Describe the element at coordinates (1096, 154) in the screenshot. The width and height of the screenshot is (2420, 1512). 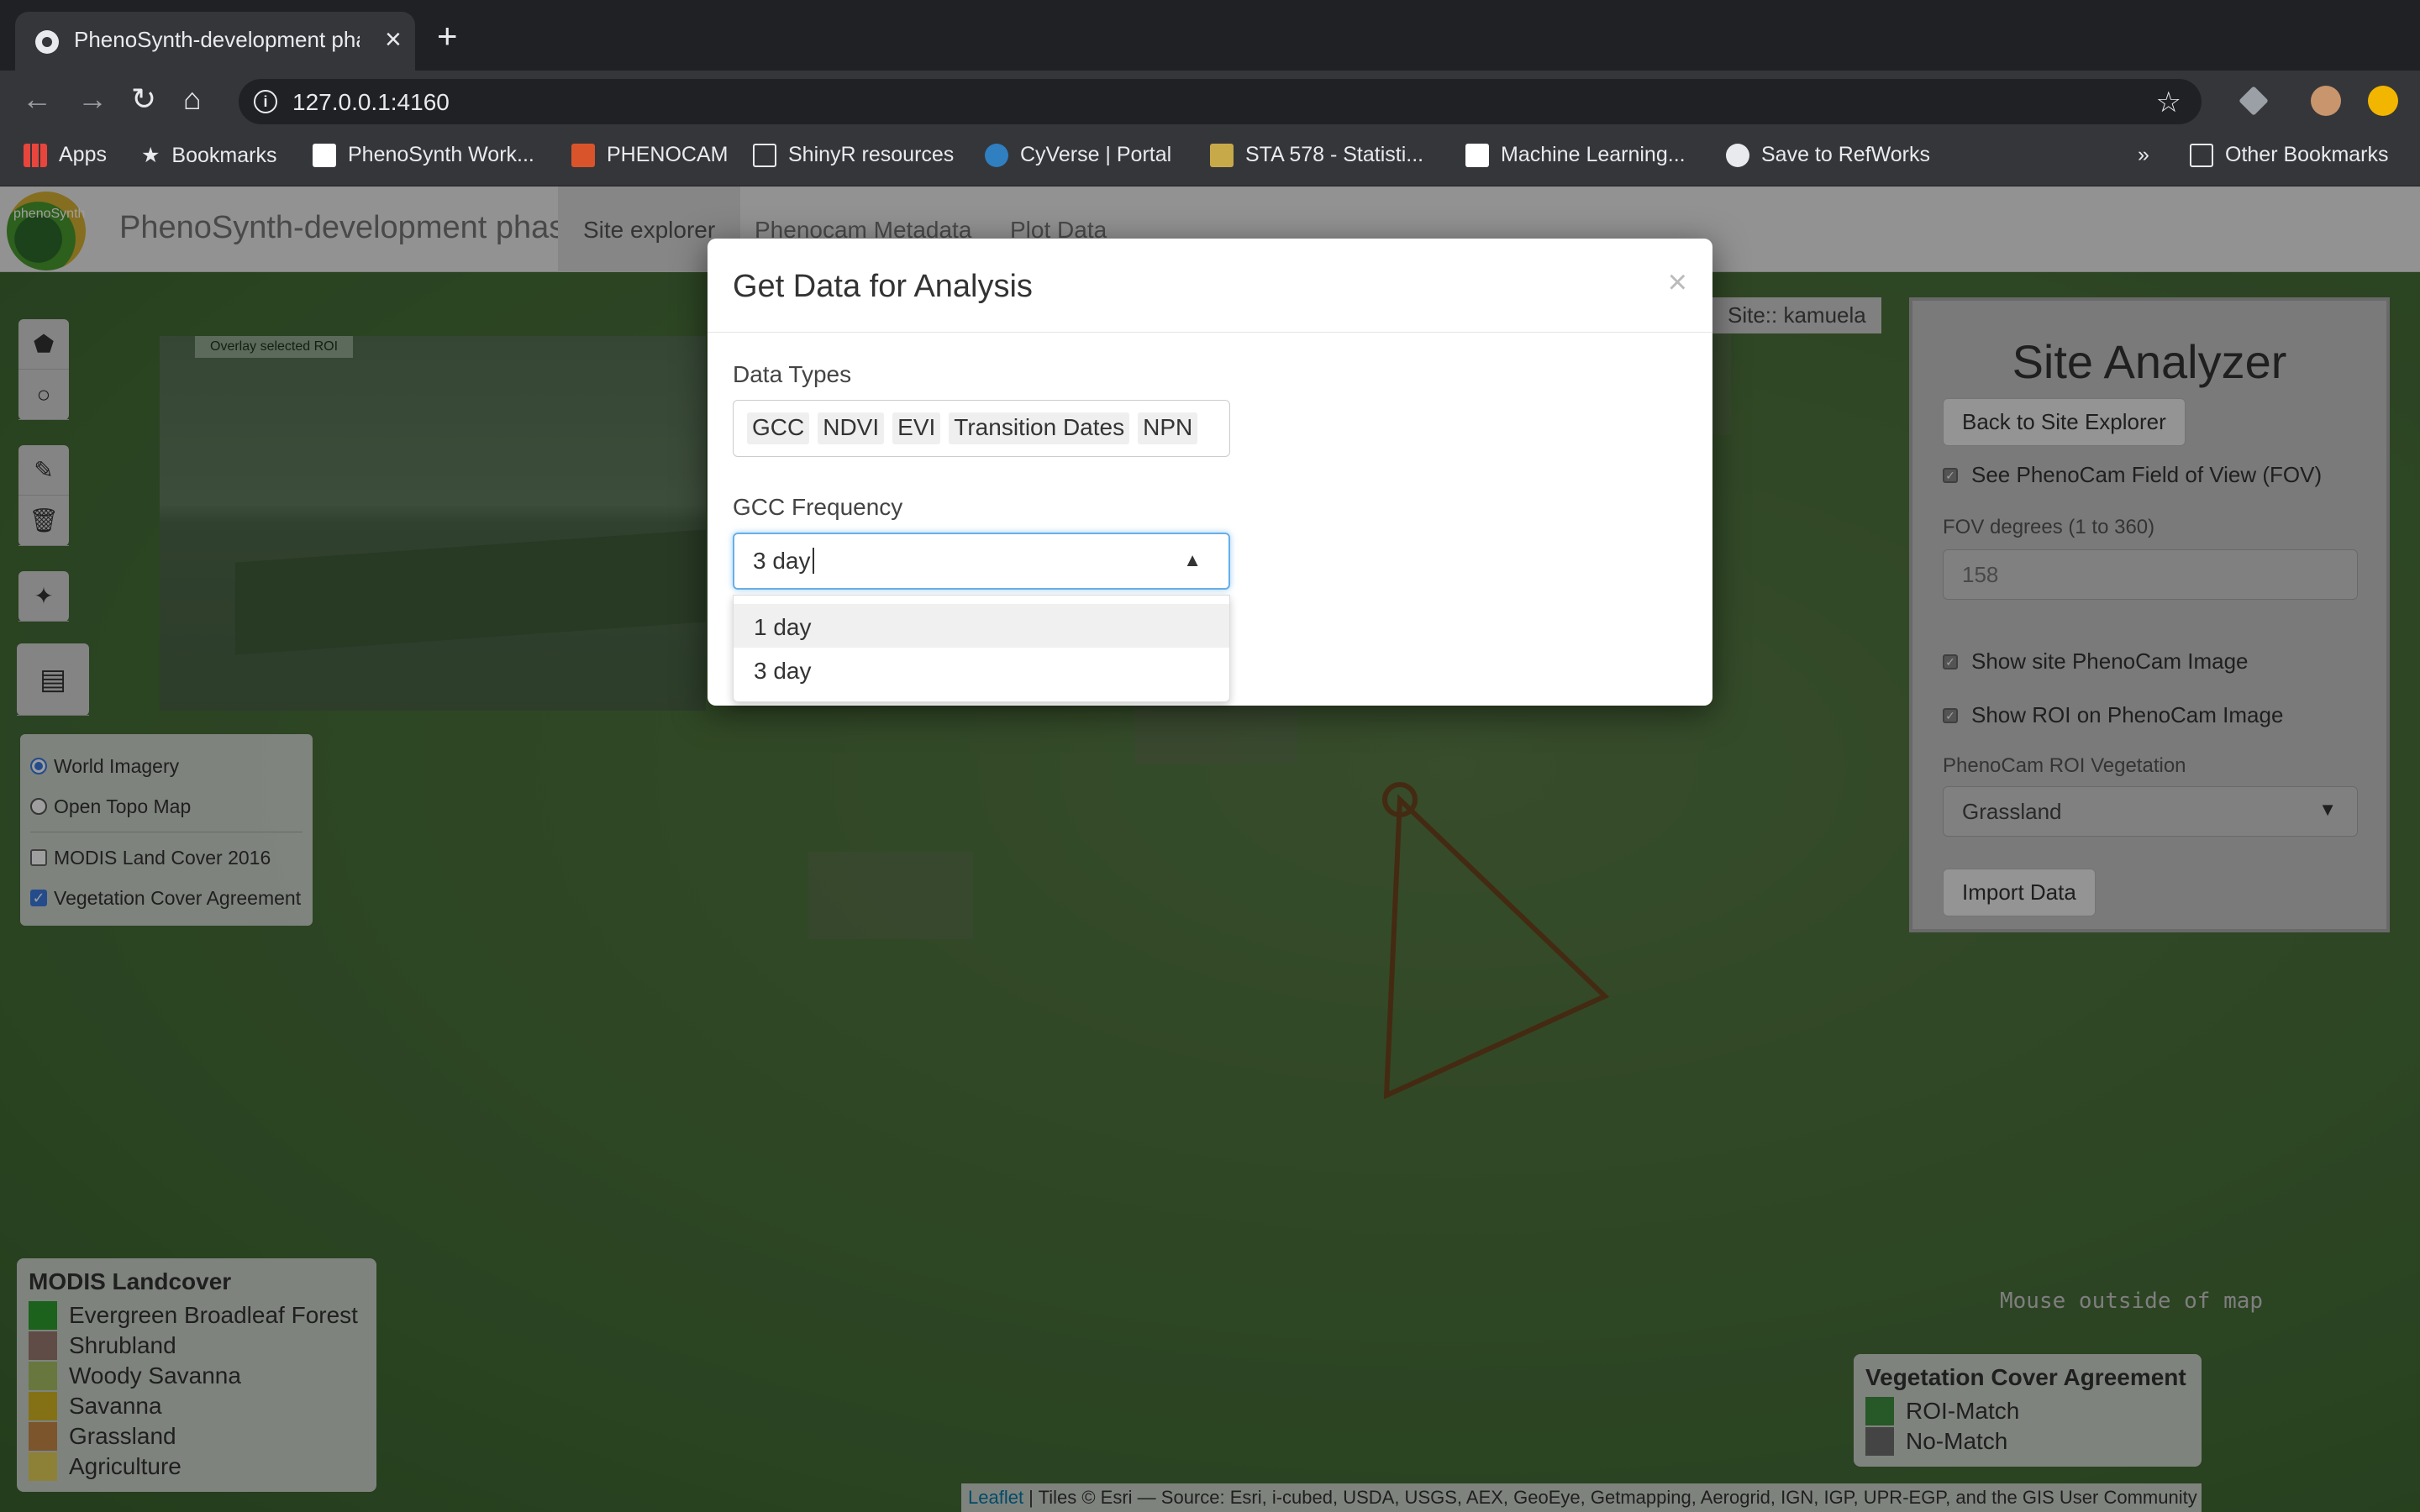
I see `bookmark-label: CyVerse | Portal` at that location.